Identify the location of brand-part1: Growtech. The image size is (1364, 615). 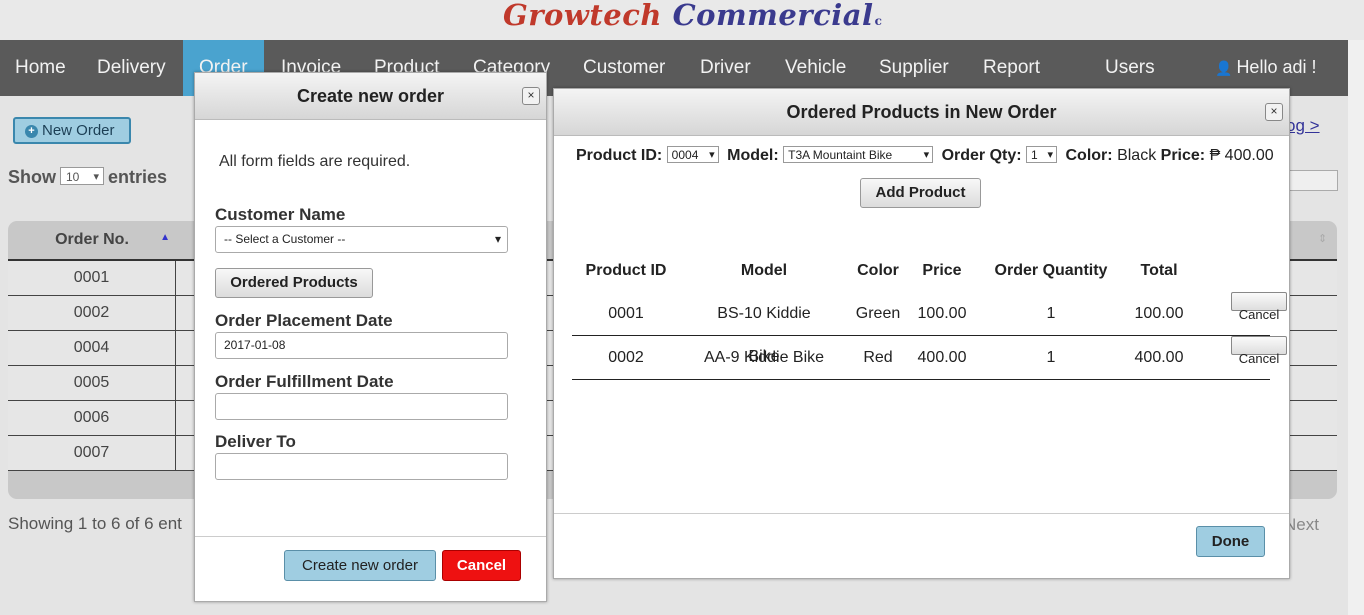
(582, 16).